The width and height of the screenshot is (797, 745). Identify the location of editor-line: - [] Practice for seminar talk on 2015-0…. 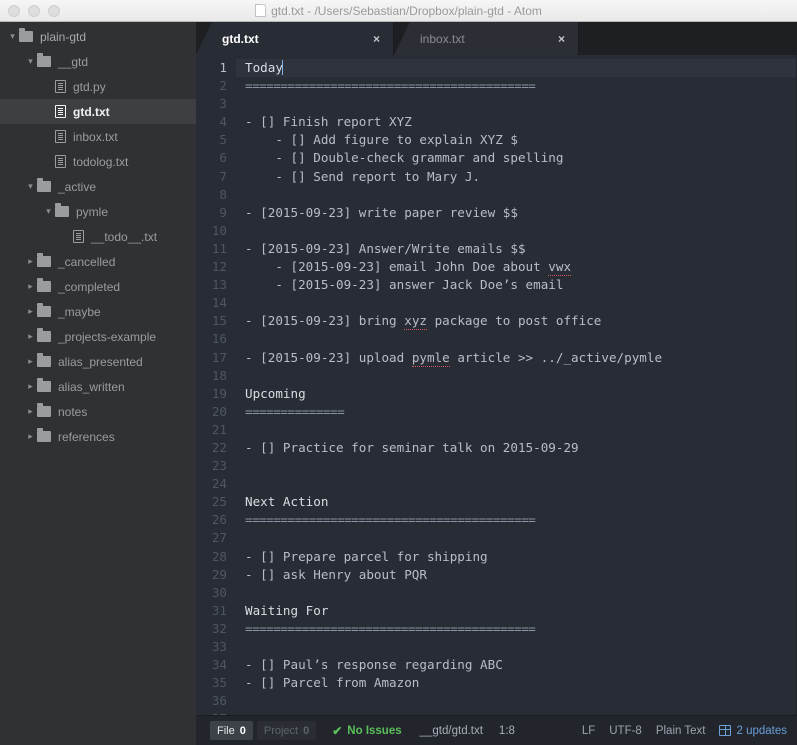
(521, 448).